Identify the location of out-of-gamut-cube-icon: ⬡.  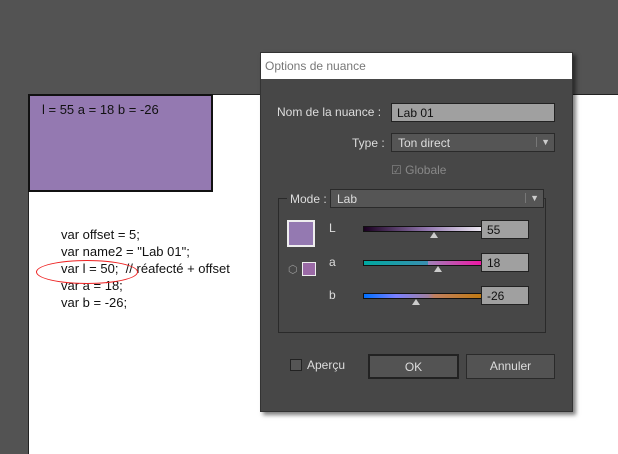
(293, 270).